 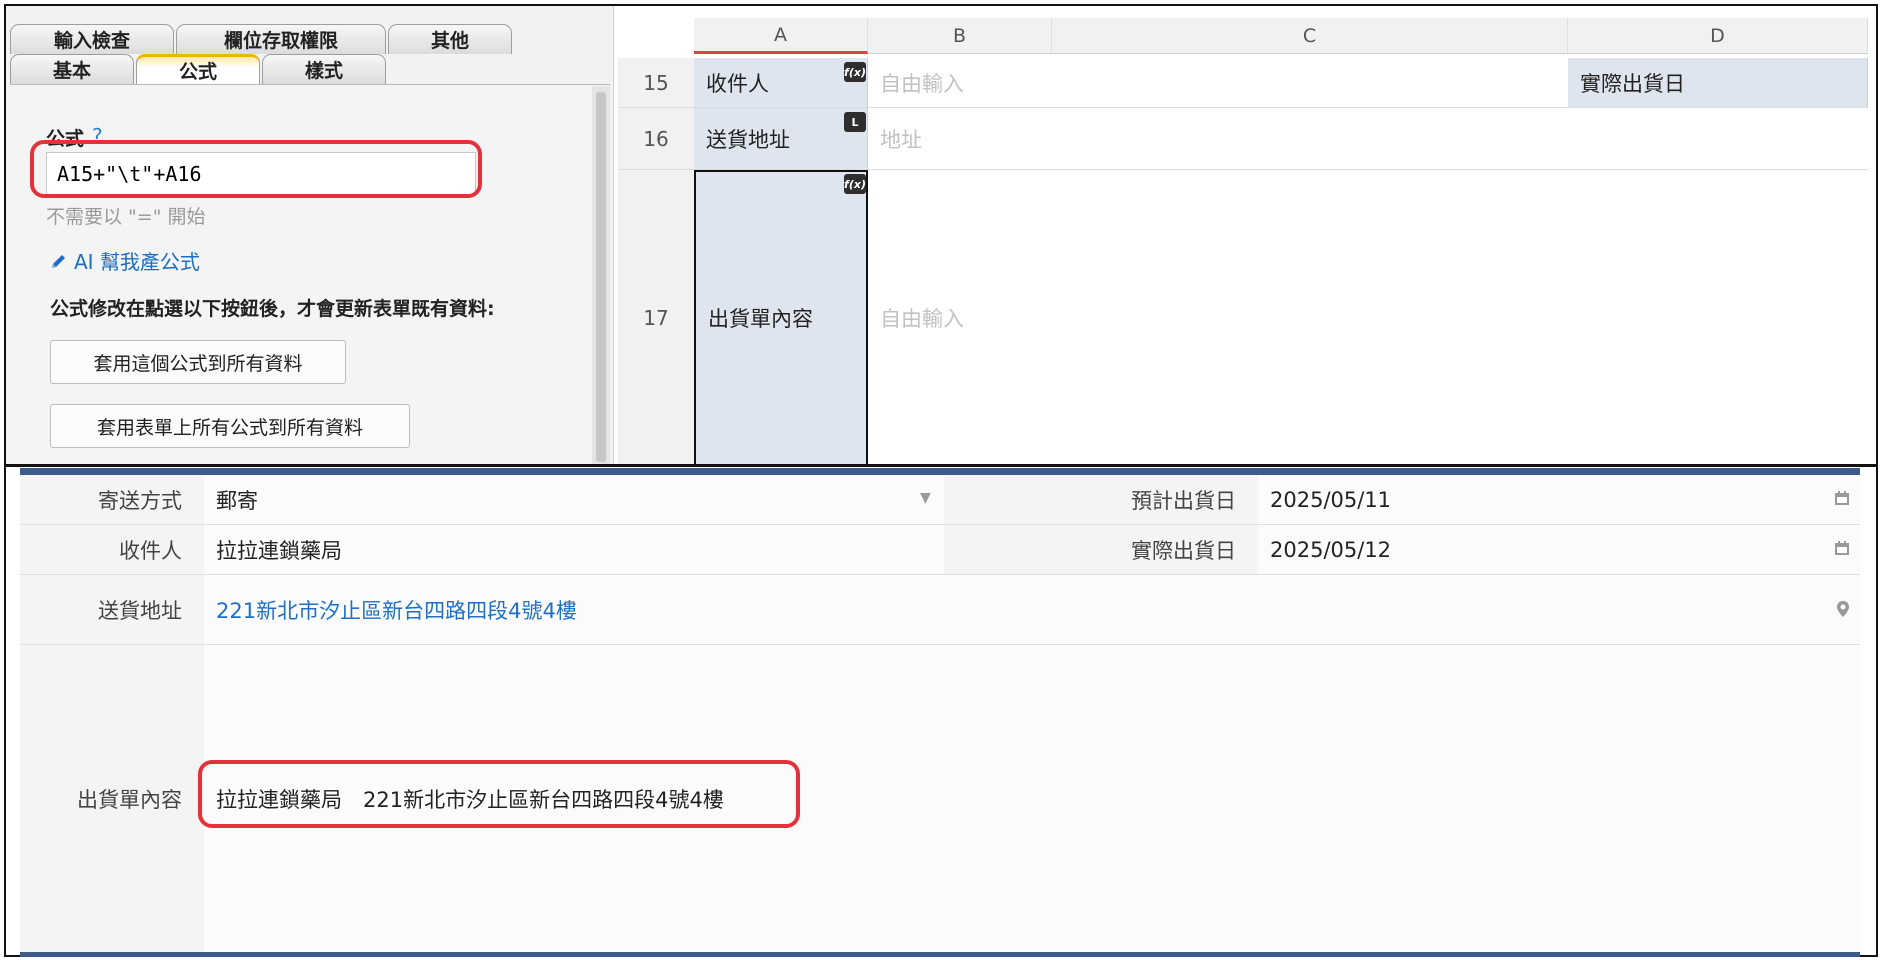 What do you see at coordinates (112, 798) in the screenshot?
I see `shipment-content-label: 出貨單內容` at bounding box center [112, 798].